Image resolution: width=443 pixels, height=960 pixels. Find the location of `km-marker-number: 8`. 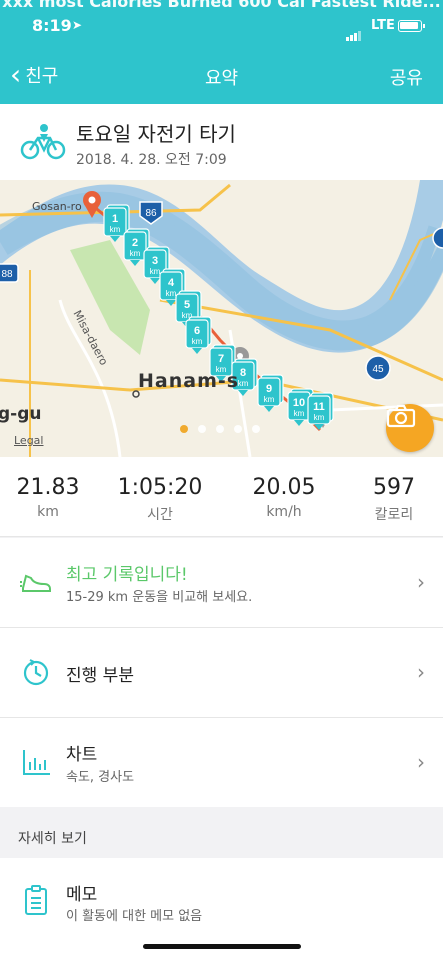

km-marker-number: 8 is located at coordinates (243, 373).